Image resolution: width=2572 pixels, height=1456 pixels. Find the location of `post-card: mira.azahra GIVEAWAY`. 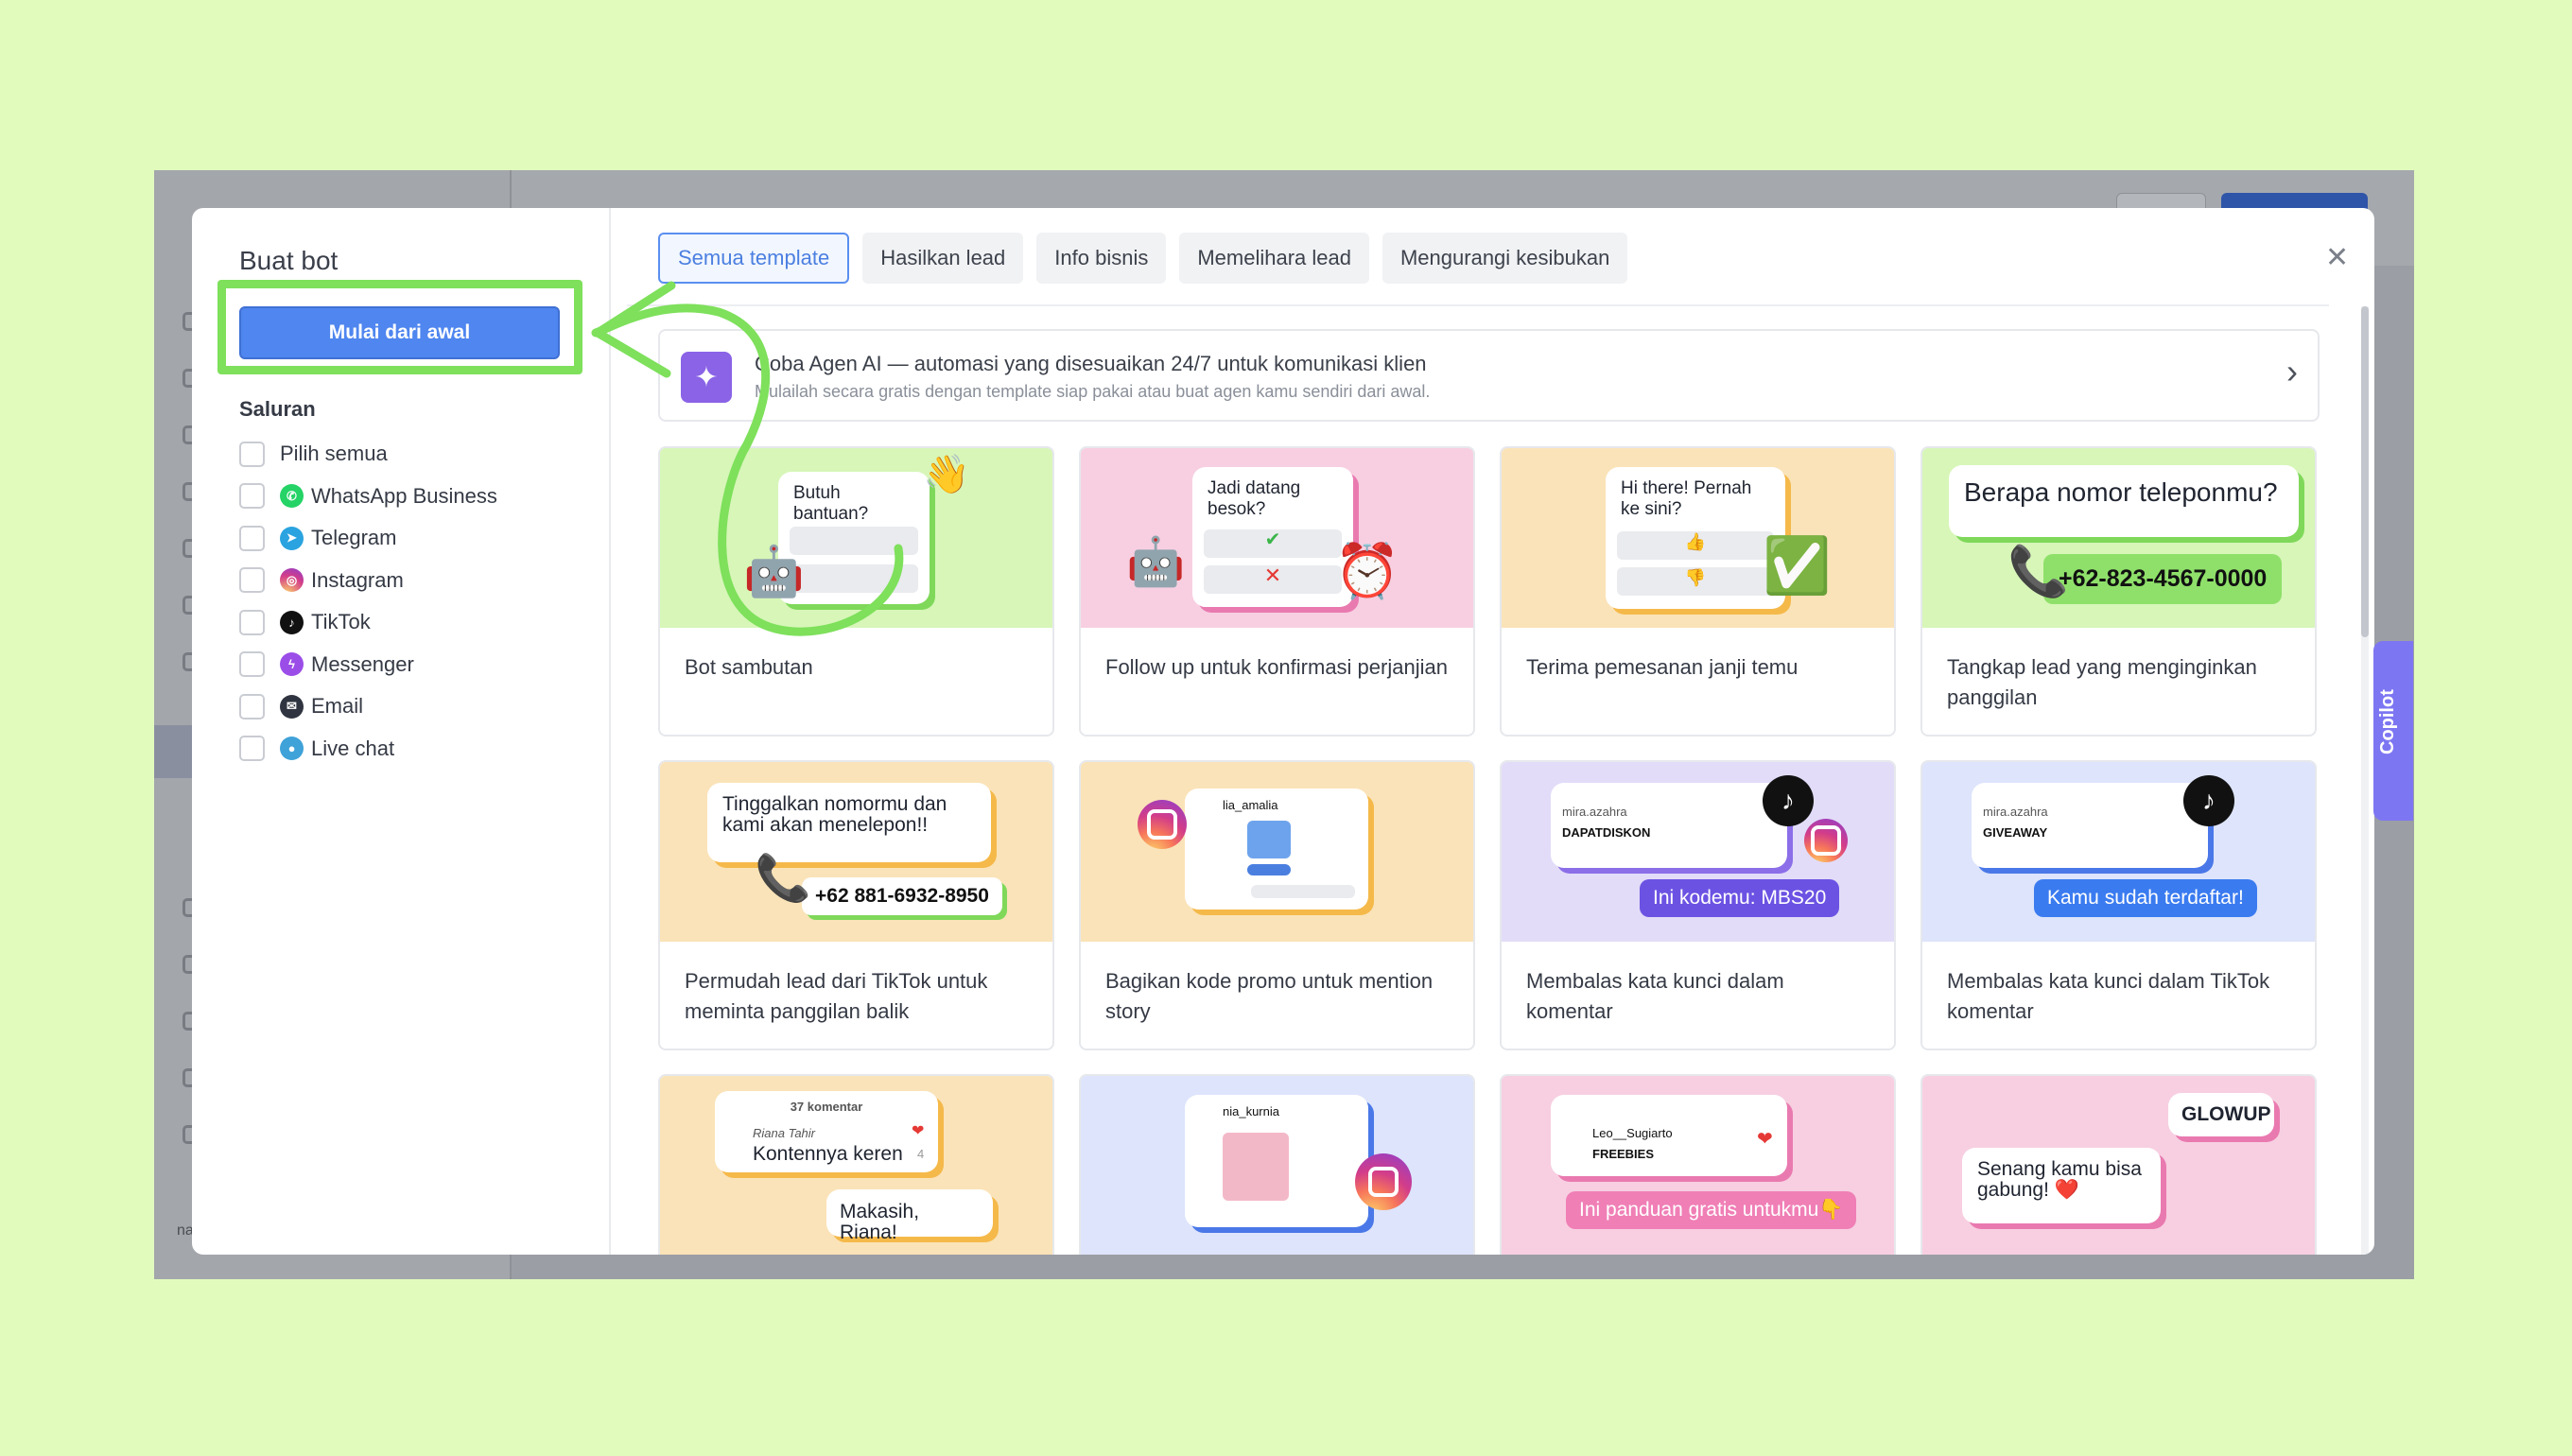

post-card: mira.azahra GIVEAWAY is located at coordinates (2090, 825).